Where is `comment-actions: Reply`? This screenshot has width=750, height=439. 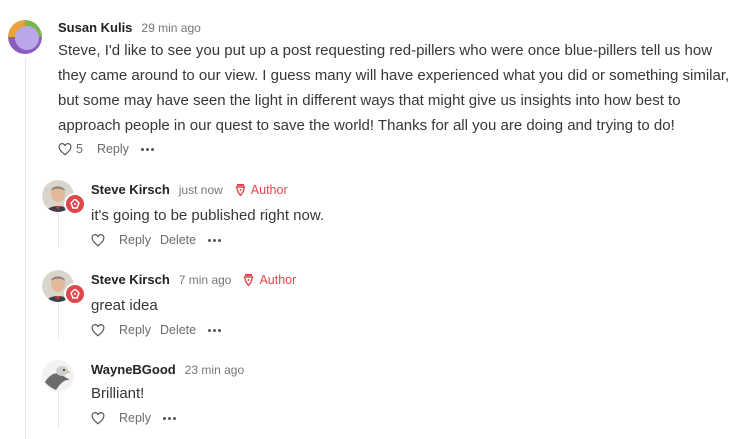 comment-actions: Reply is located at coordinates (133, 418).